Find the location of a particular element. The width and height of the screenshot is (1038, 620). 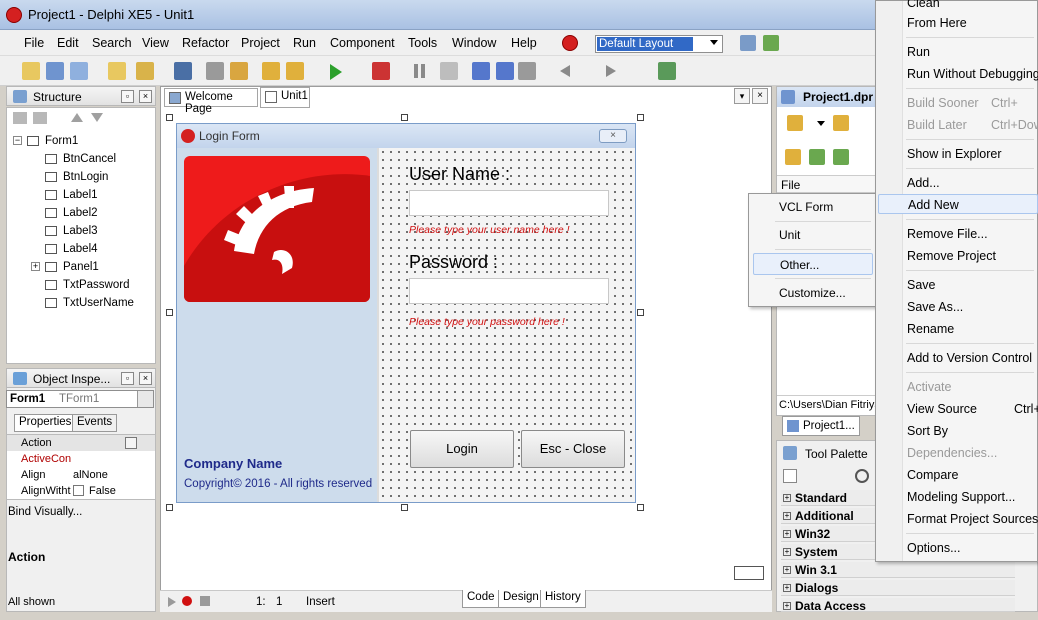

stop-icon is located at coordinates (449, 71).